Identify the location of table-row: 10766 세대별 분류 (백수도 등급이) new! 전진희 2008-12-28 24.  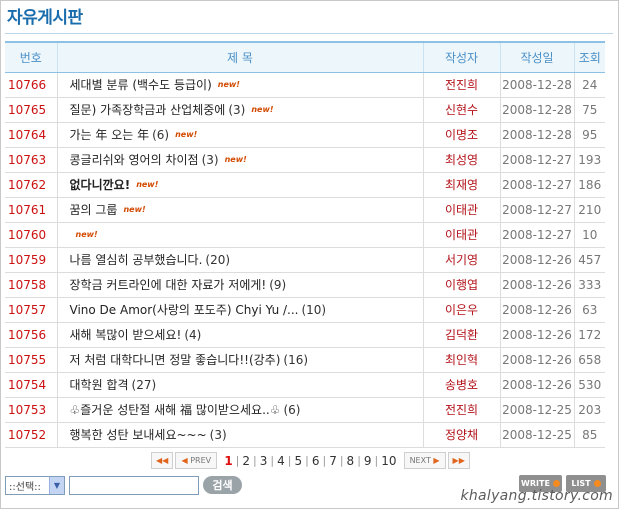
(305, 85).